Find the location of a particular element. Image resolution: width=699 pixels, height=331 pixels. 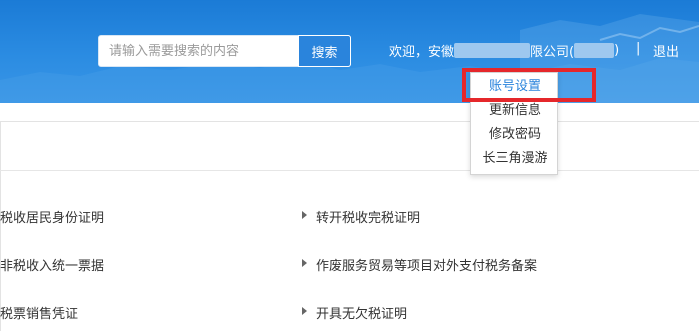

search-input is located at coordinates (198, 51).